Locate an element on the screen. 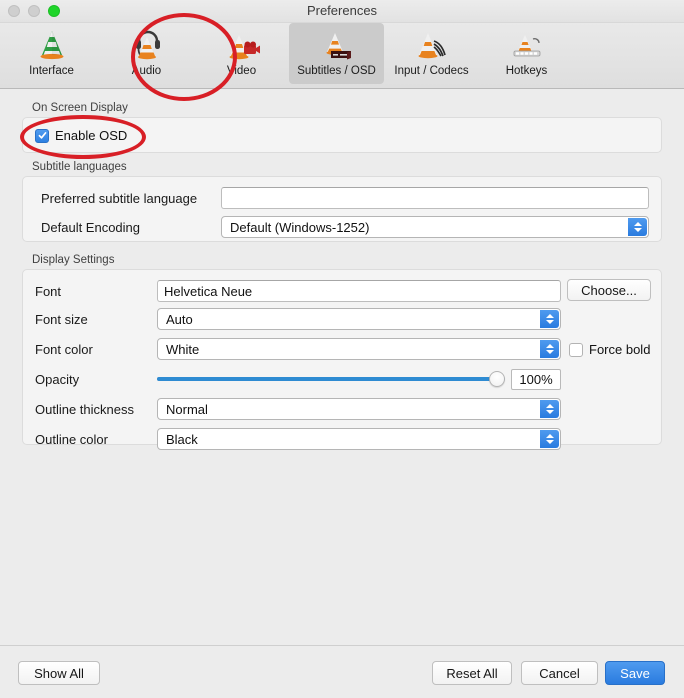 The width and height of the screenshot is (684, 698). font-size-select: Auto is located at coordinates (359, 319).